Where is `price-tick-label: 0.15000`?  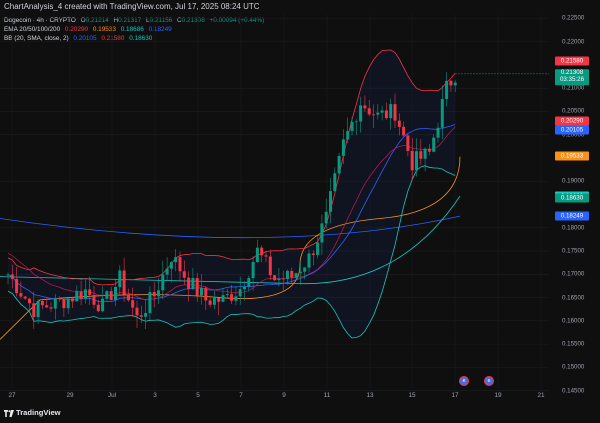
price-tick-label: 0.15000 is located at coordinates (573, 367).